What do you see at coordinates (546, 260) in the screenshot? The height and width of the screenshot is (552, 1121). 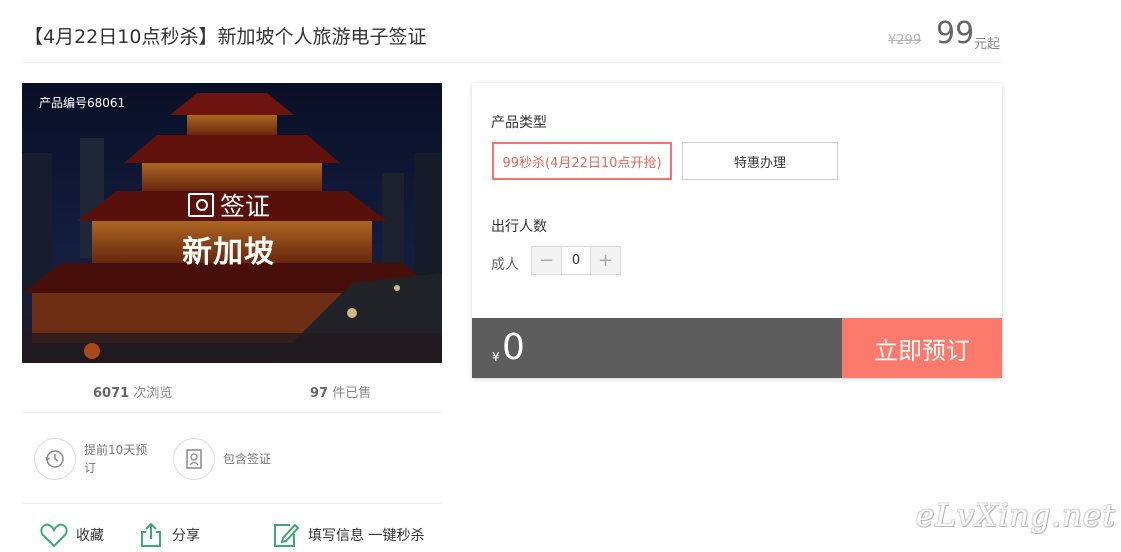 I see `decrement-button: −` at bounding box center [546, 260].